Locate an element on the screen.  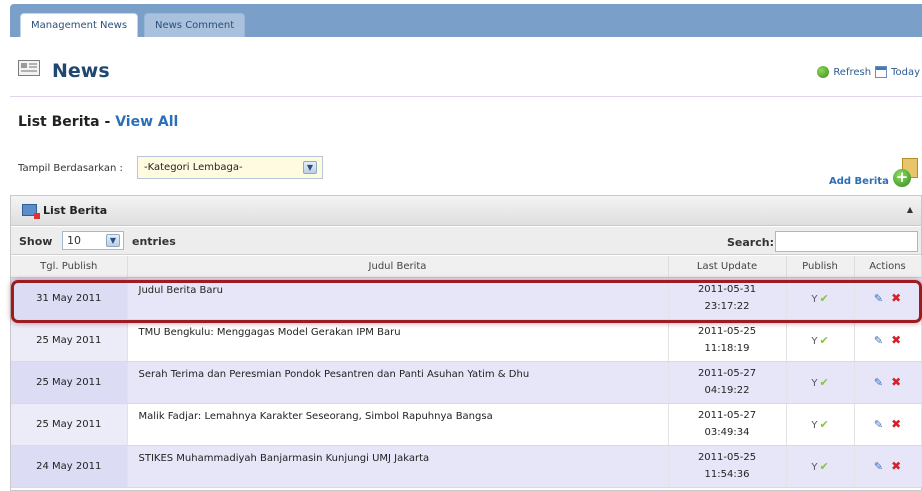
cell-tgl-publish: 24 May 2011 is located at coordinates (69, 466).